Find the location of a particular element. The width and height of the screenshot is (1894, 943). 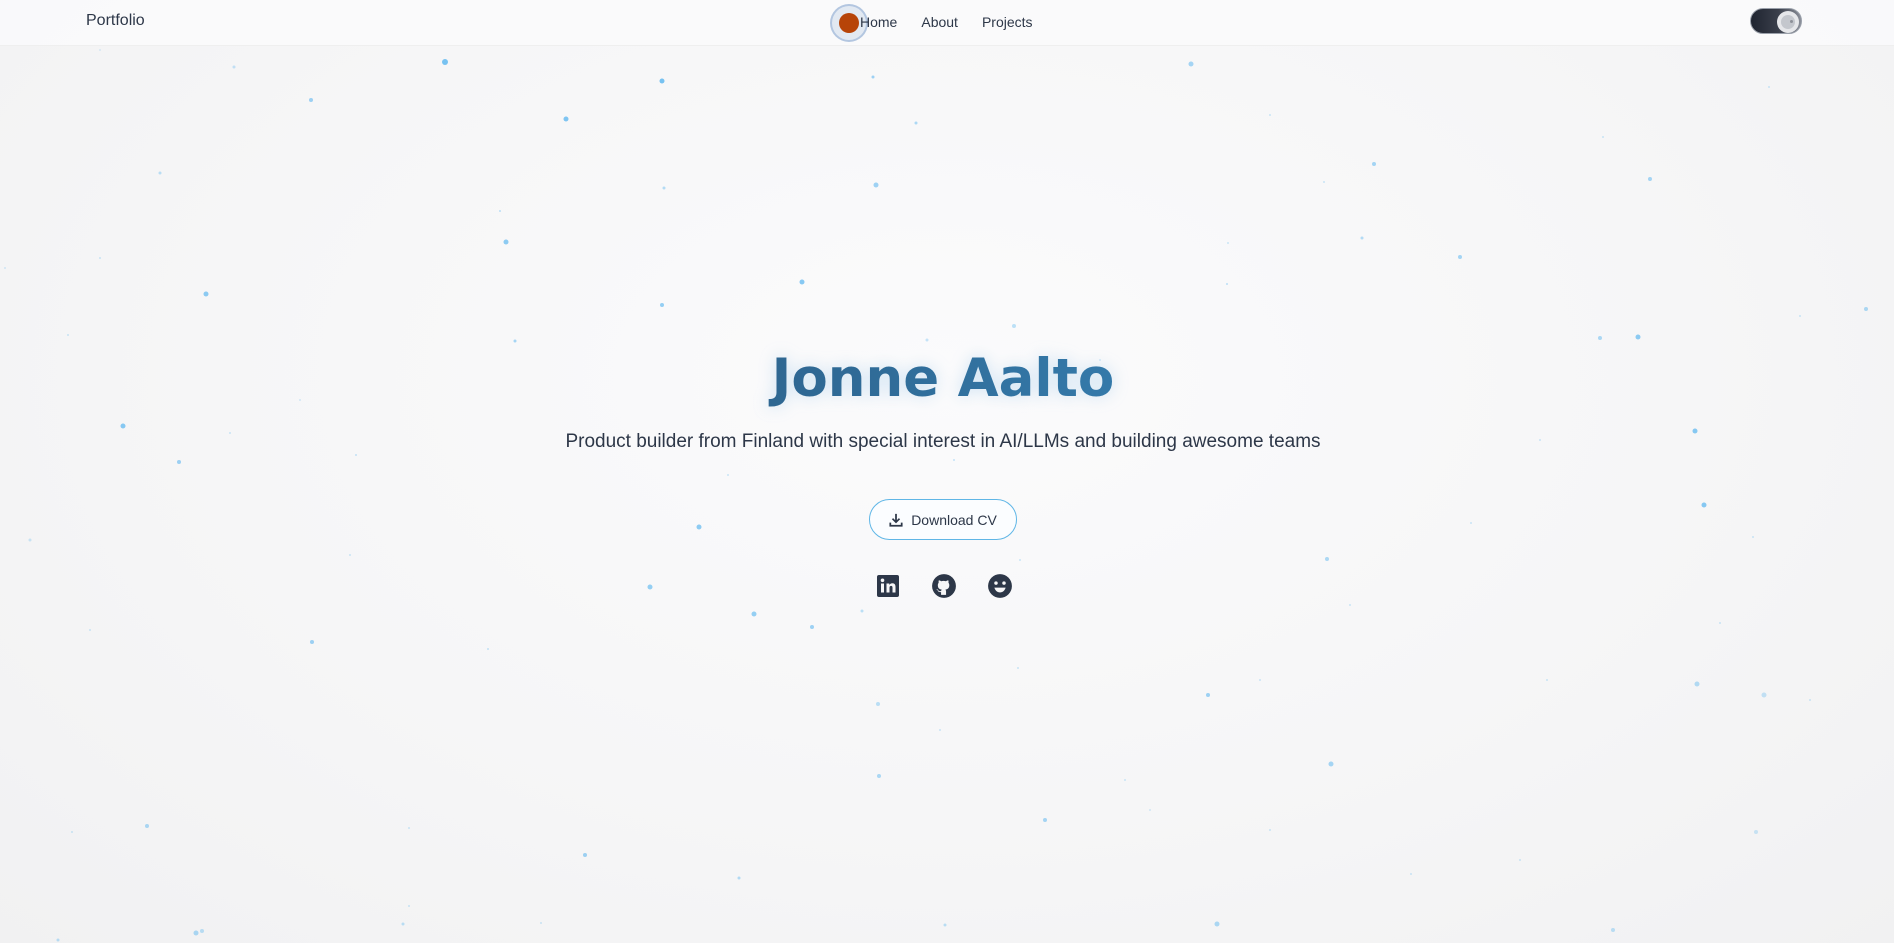

moon-icon is located at coordinates (1788, 22).